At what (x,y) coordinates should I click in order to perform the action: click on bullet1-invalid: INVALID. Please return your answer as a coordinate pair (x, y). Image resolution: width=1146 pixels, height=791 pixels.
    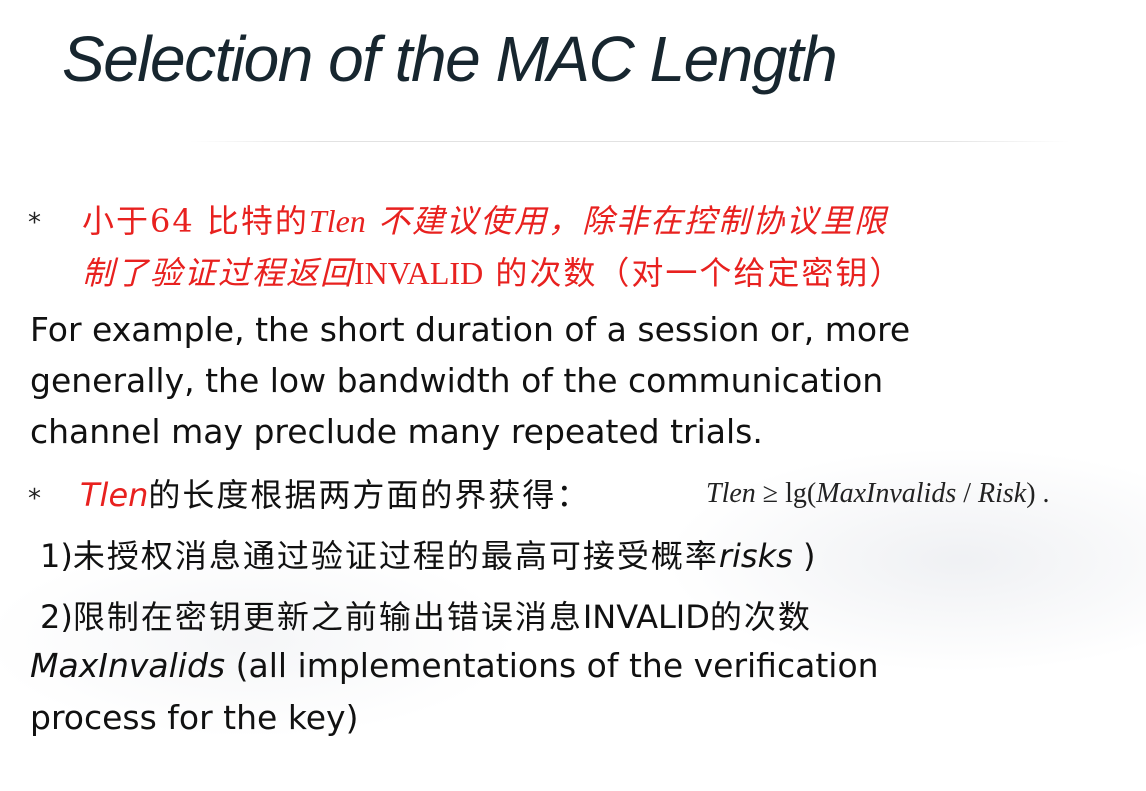
    Looking at the image, I should click on (419, 273).